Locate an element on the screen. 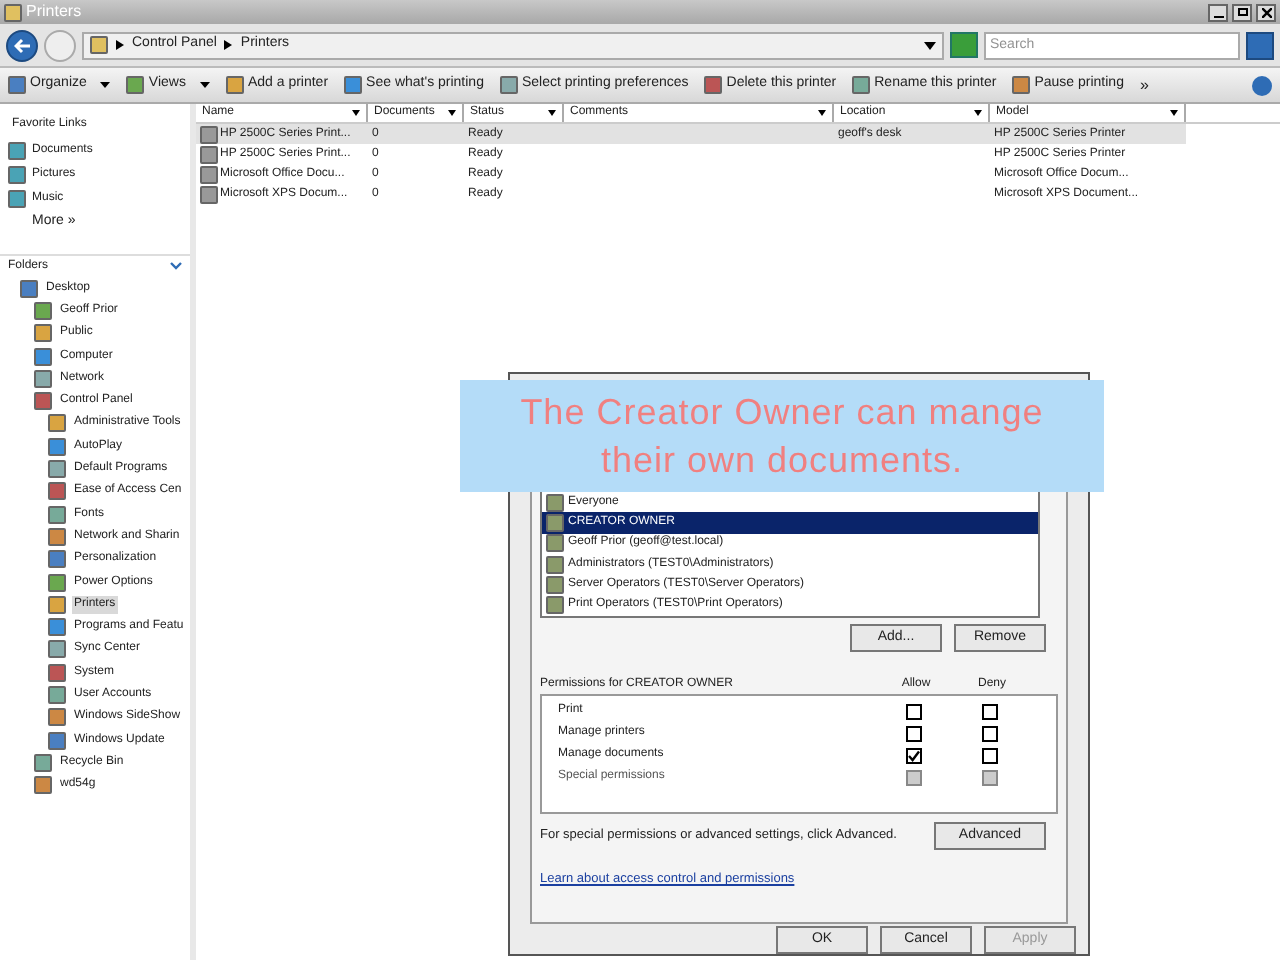 The height and width of the screenshot is (960, 1280). back-button is located at coordinates (22, 45).